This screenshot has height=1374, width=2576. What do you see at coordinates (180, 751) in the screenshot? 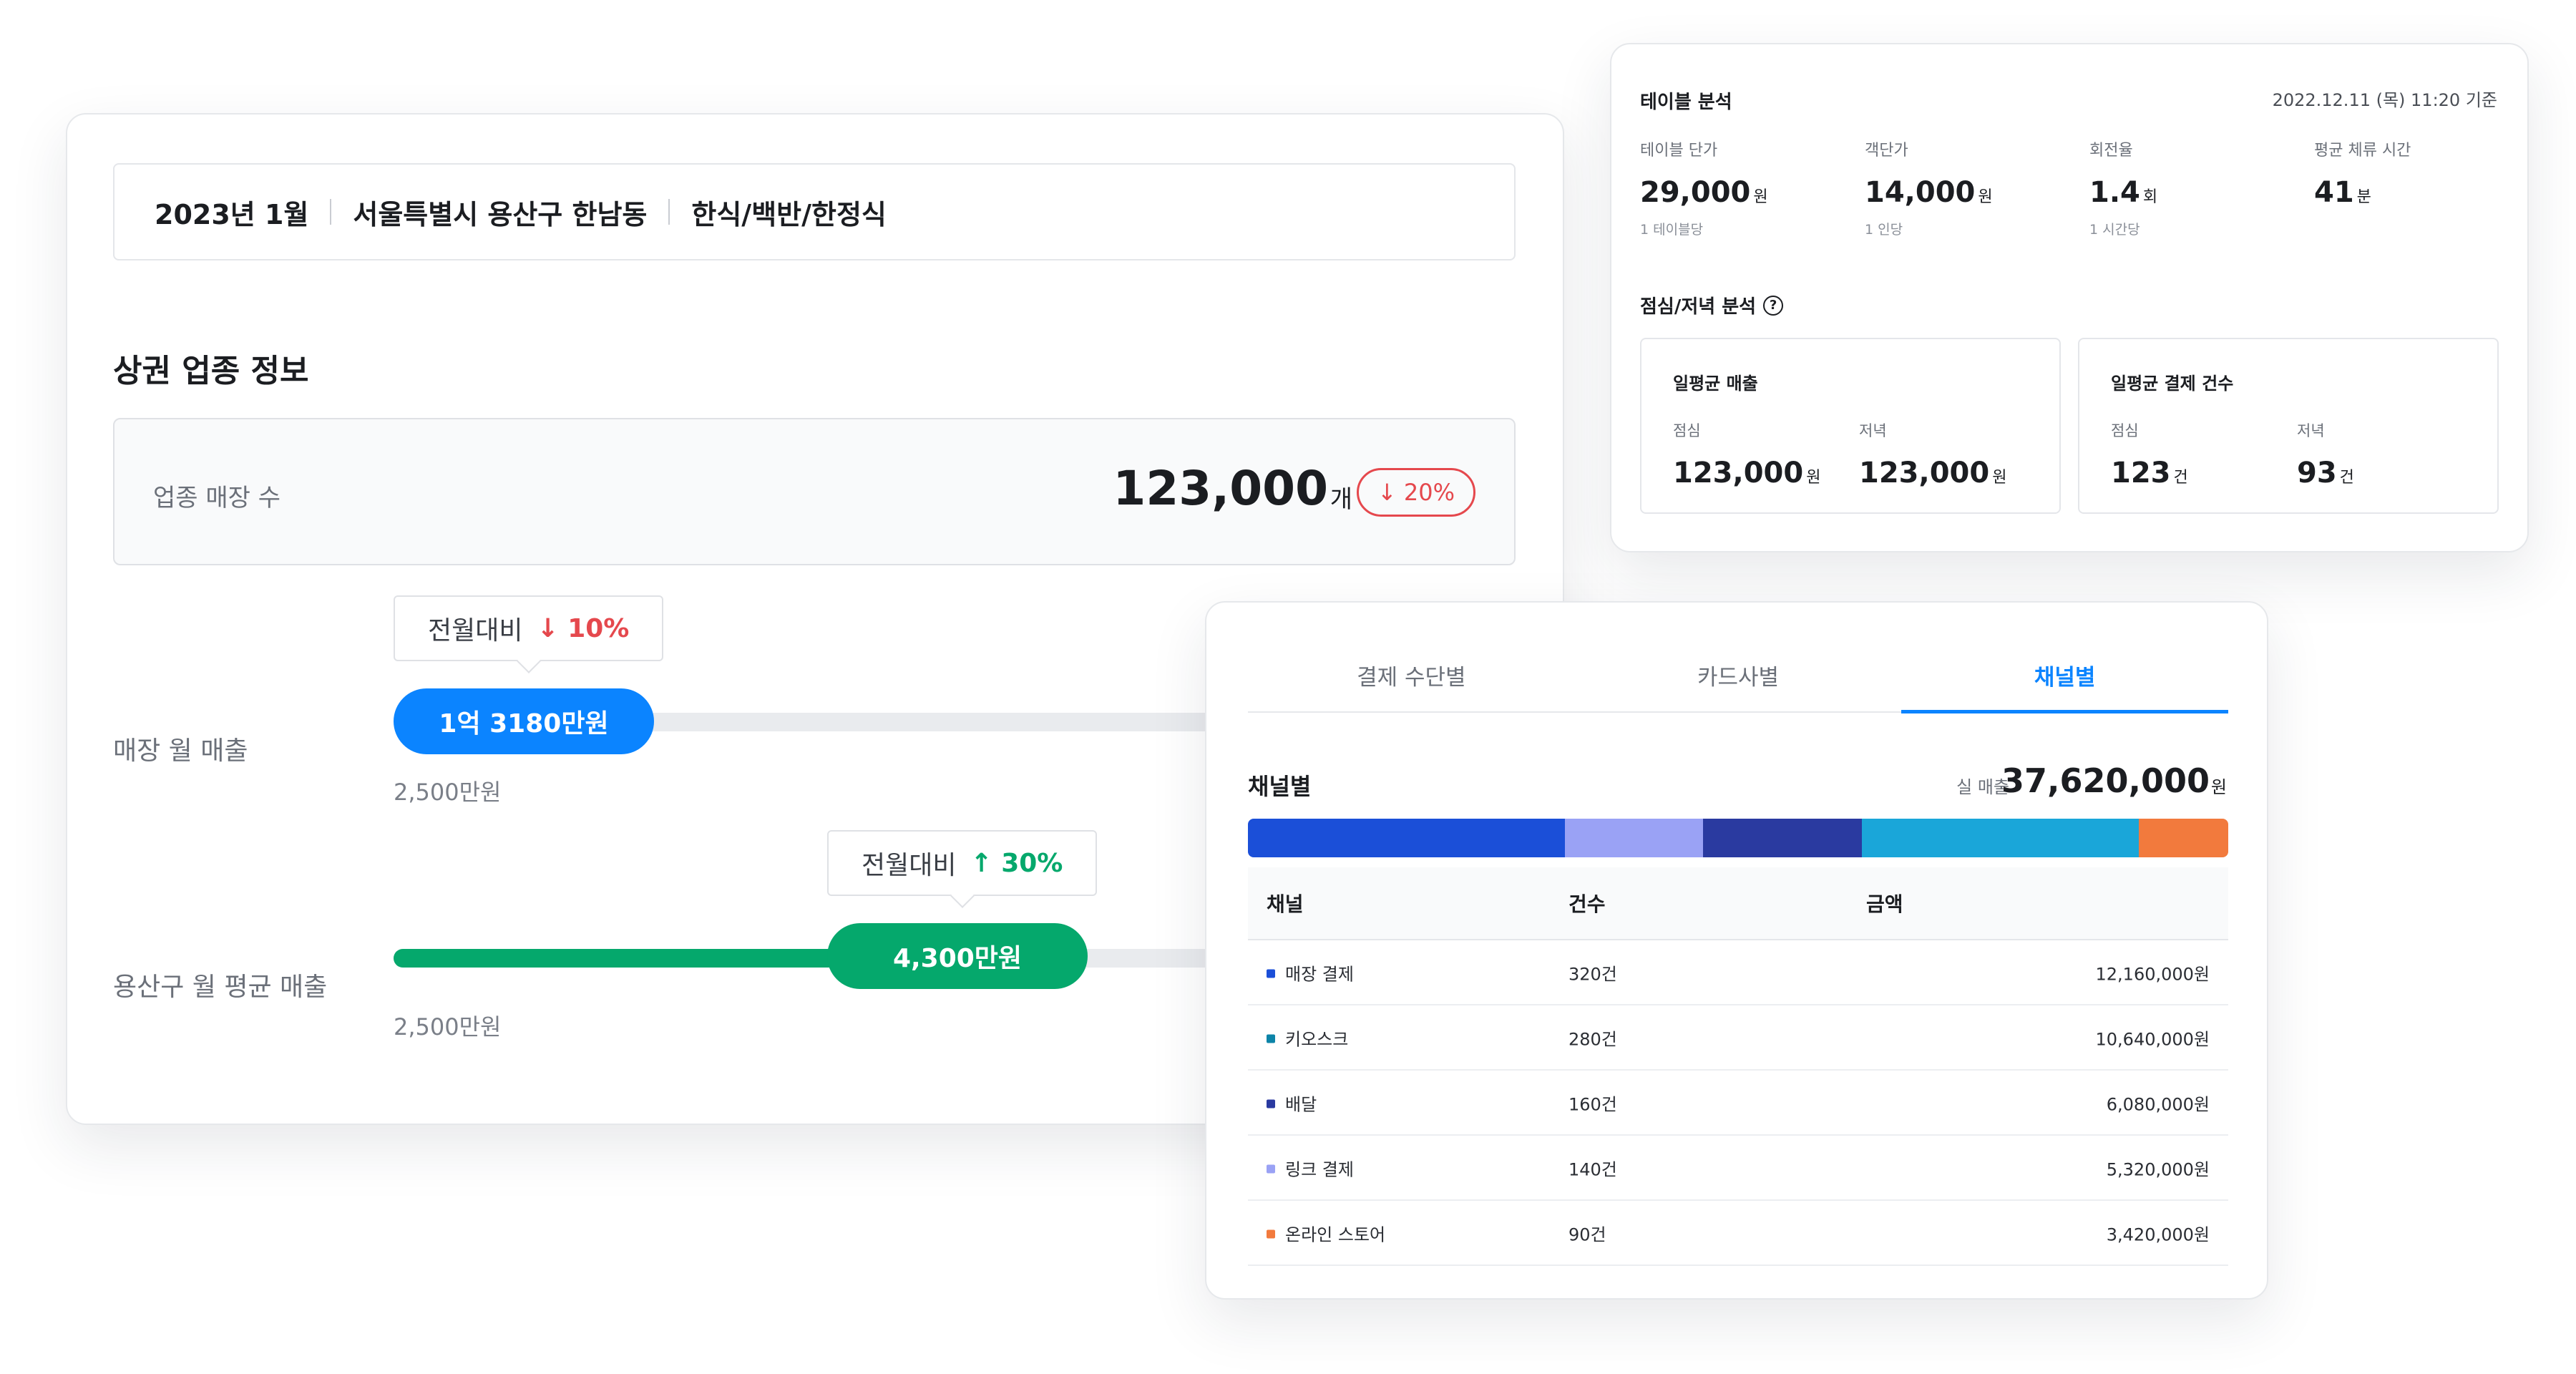
I see `store-sales-label: 매장 월 매출` at bounding box center [180, 751].